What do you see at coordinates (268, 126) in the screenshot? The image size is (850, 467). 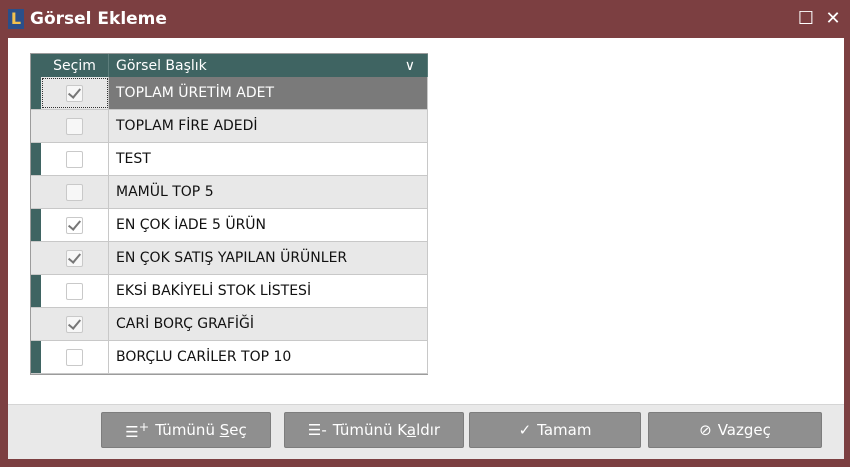 I see `visual-title-cell: TOPLAM FİRE ADEDİ` at bounding box center [268, 126].